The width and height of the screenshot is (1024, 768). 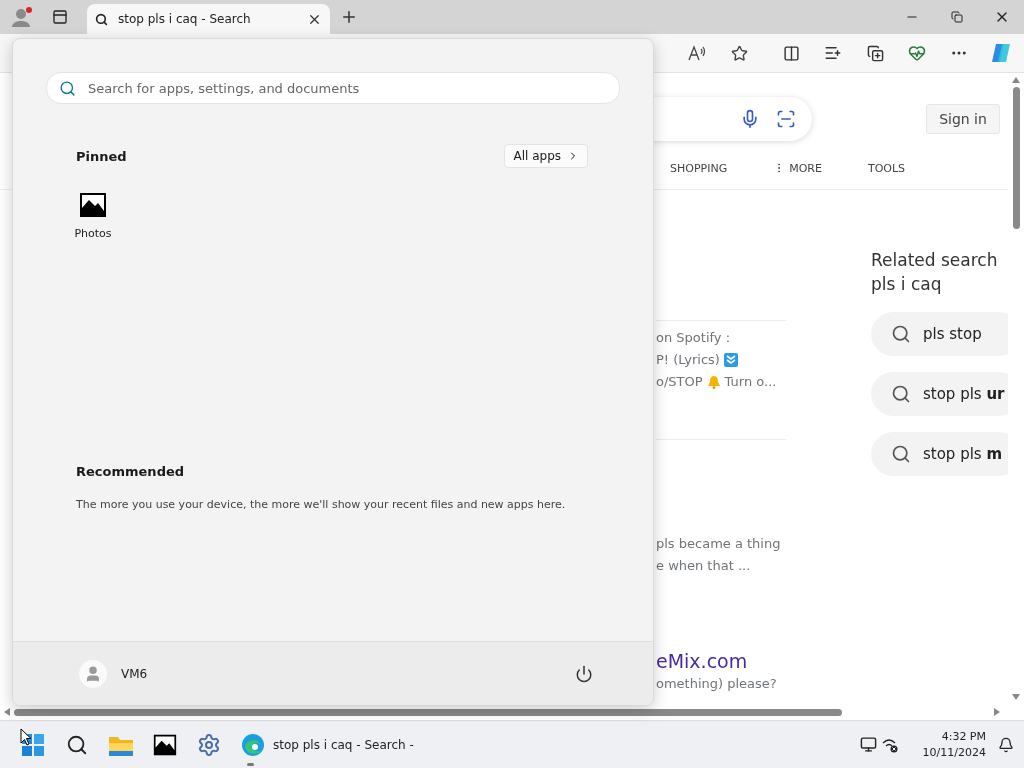 What do you see at coordinates (584, 673) in the screenshot?
I see `power-icon` at bounding box center [584, 673].